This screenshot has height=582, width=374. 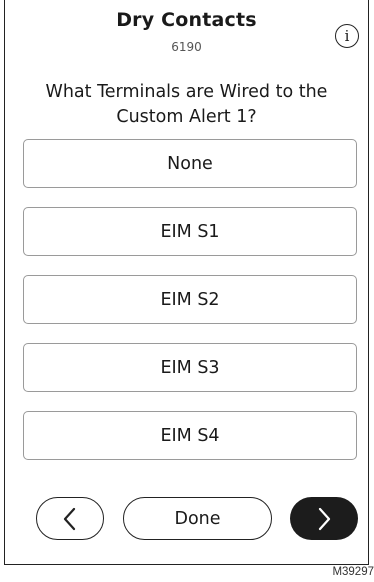 I want to click on option-none-button: None, so click(x=190, y=163).